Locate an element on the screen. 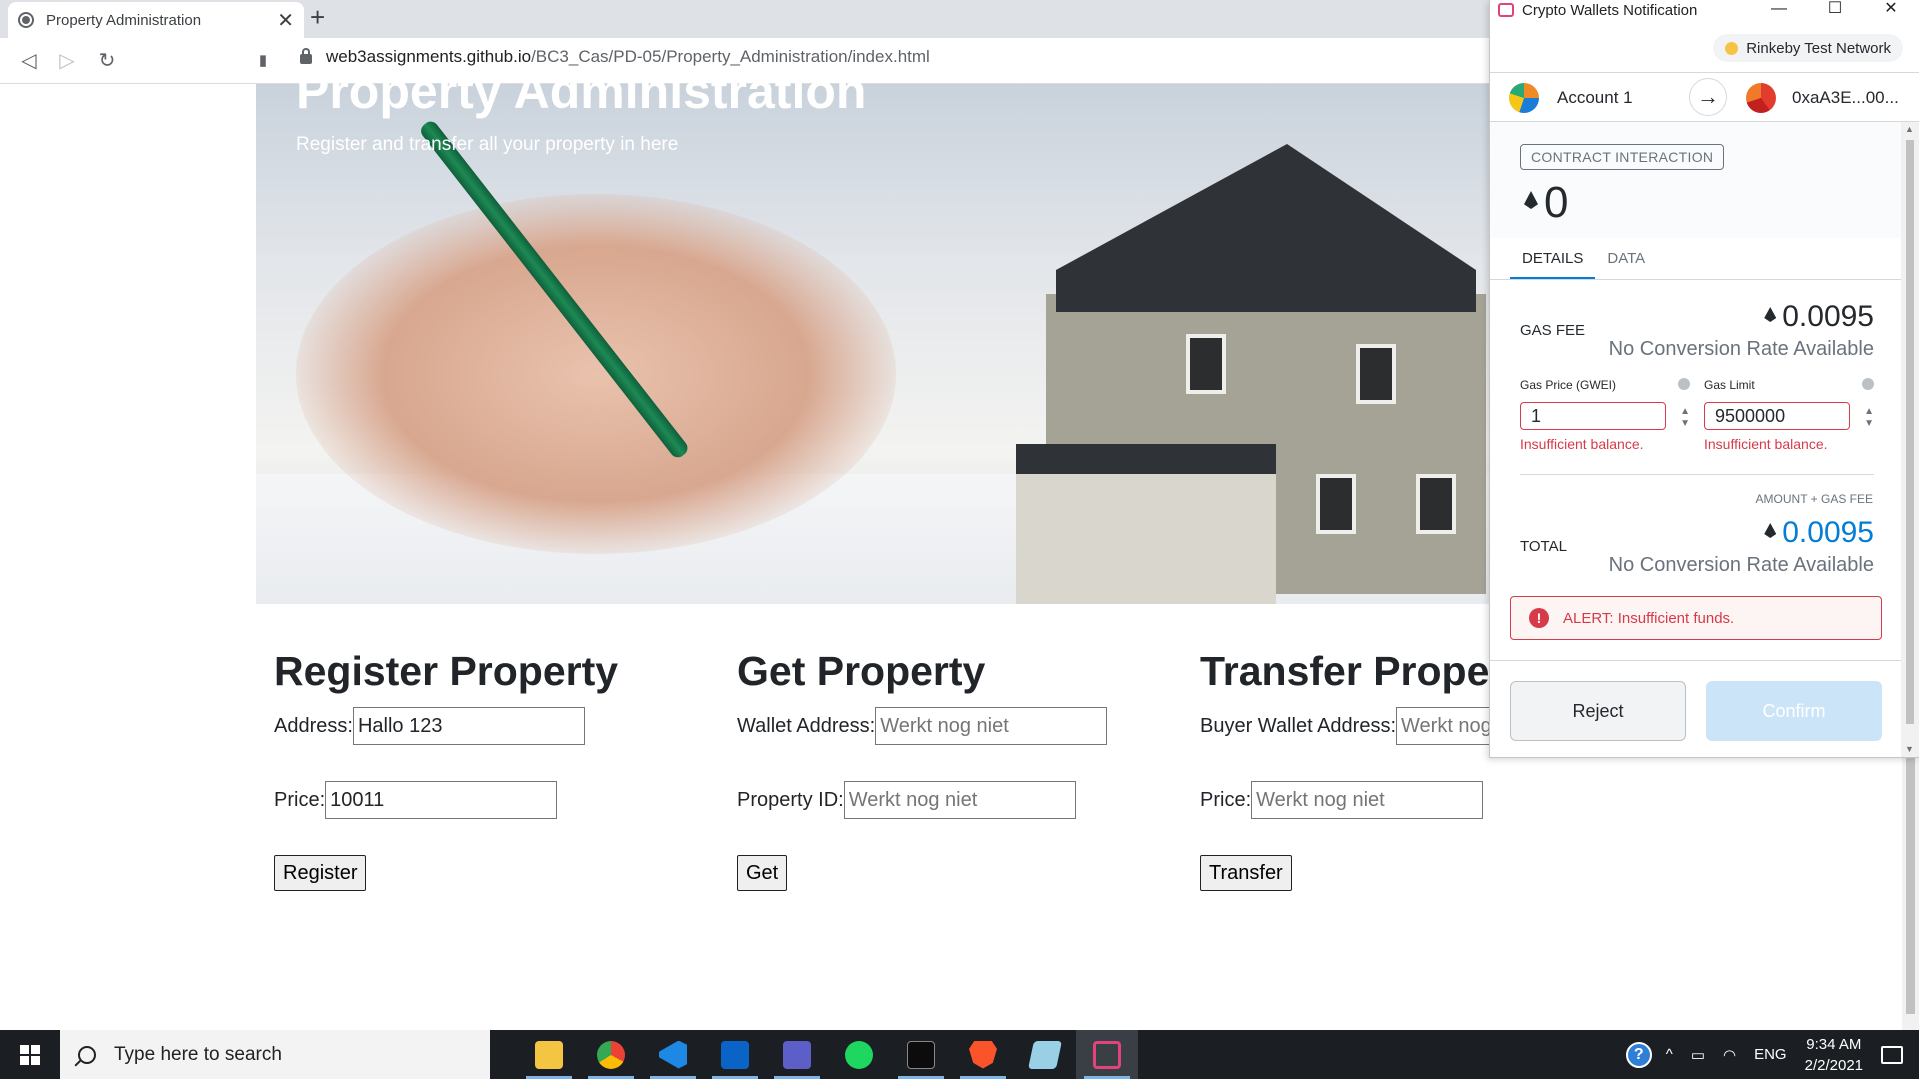 This screenshot has height=1079, width=1919. clock-date: 2/2/2021 is located at coordinates (1833, 1065).